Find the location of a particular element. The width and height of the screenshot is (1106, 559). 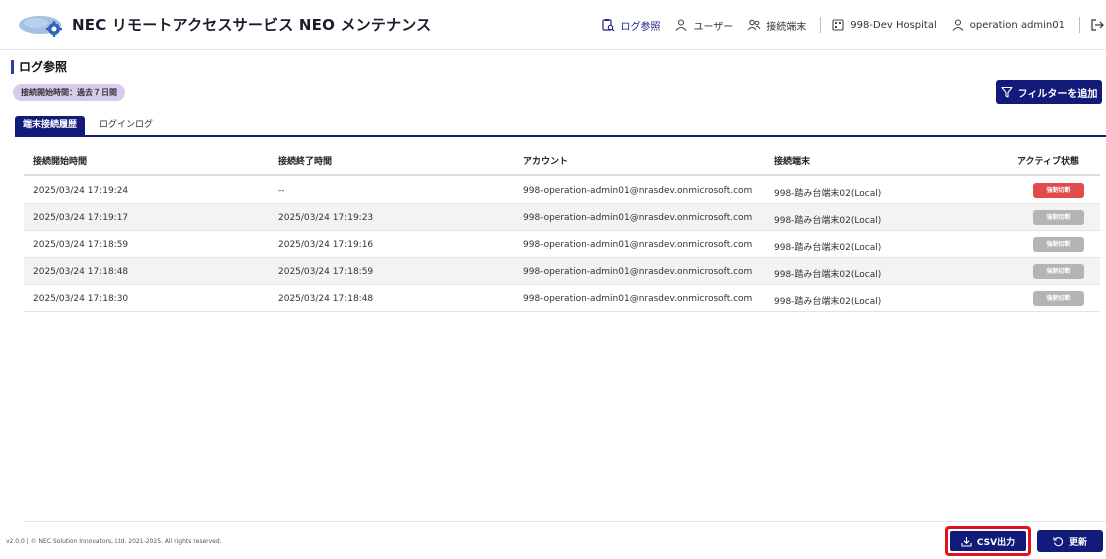

building-icon is located at coordinates (838, 25).